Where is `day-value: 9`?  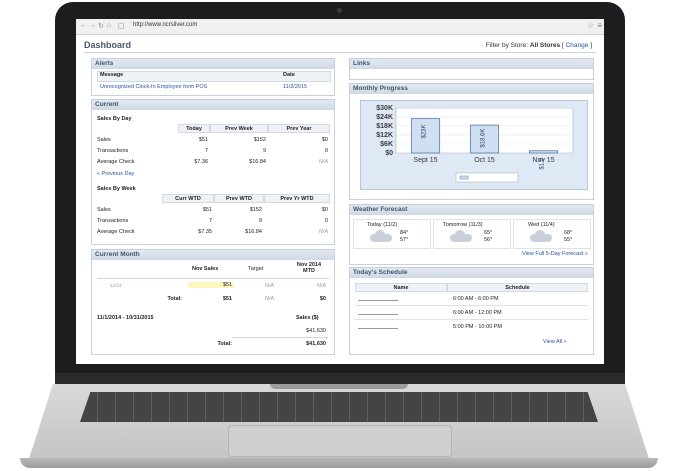
day-value: 9 is located at coordinates (264, 151).